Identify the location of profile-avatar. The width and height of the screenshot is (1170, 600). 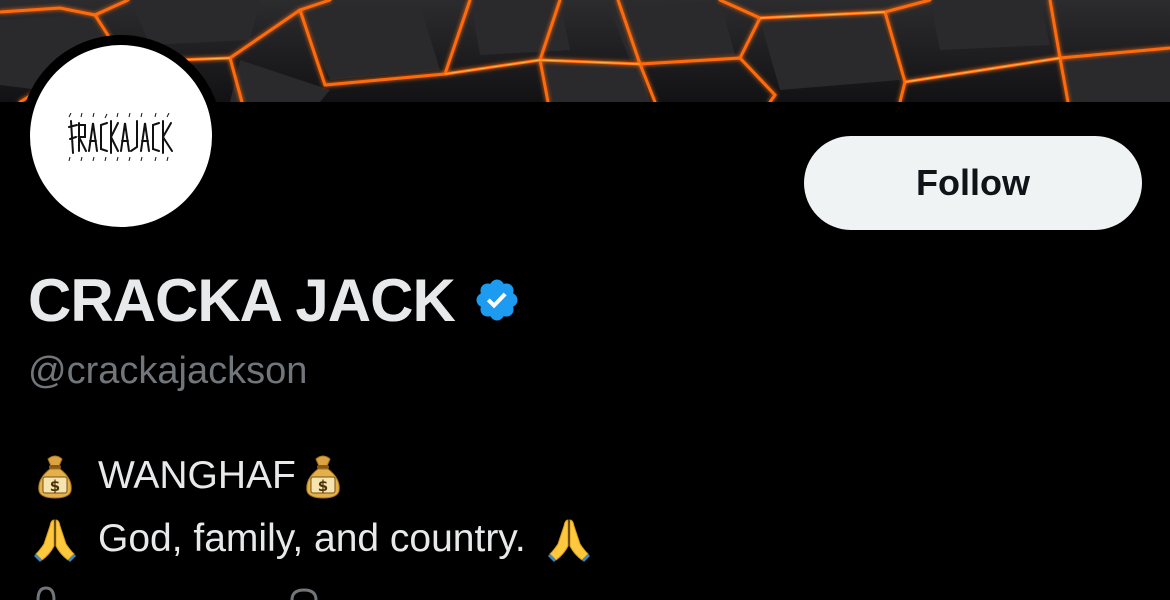
(121, 136).